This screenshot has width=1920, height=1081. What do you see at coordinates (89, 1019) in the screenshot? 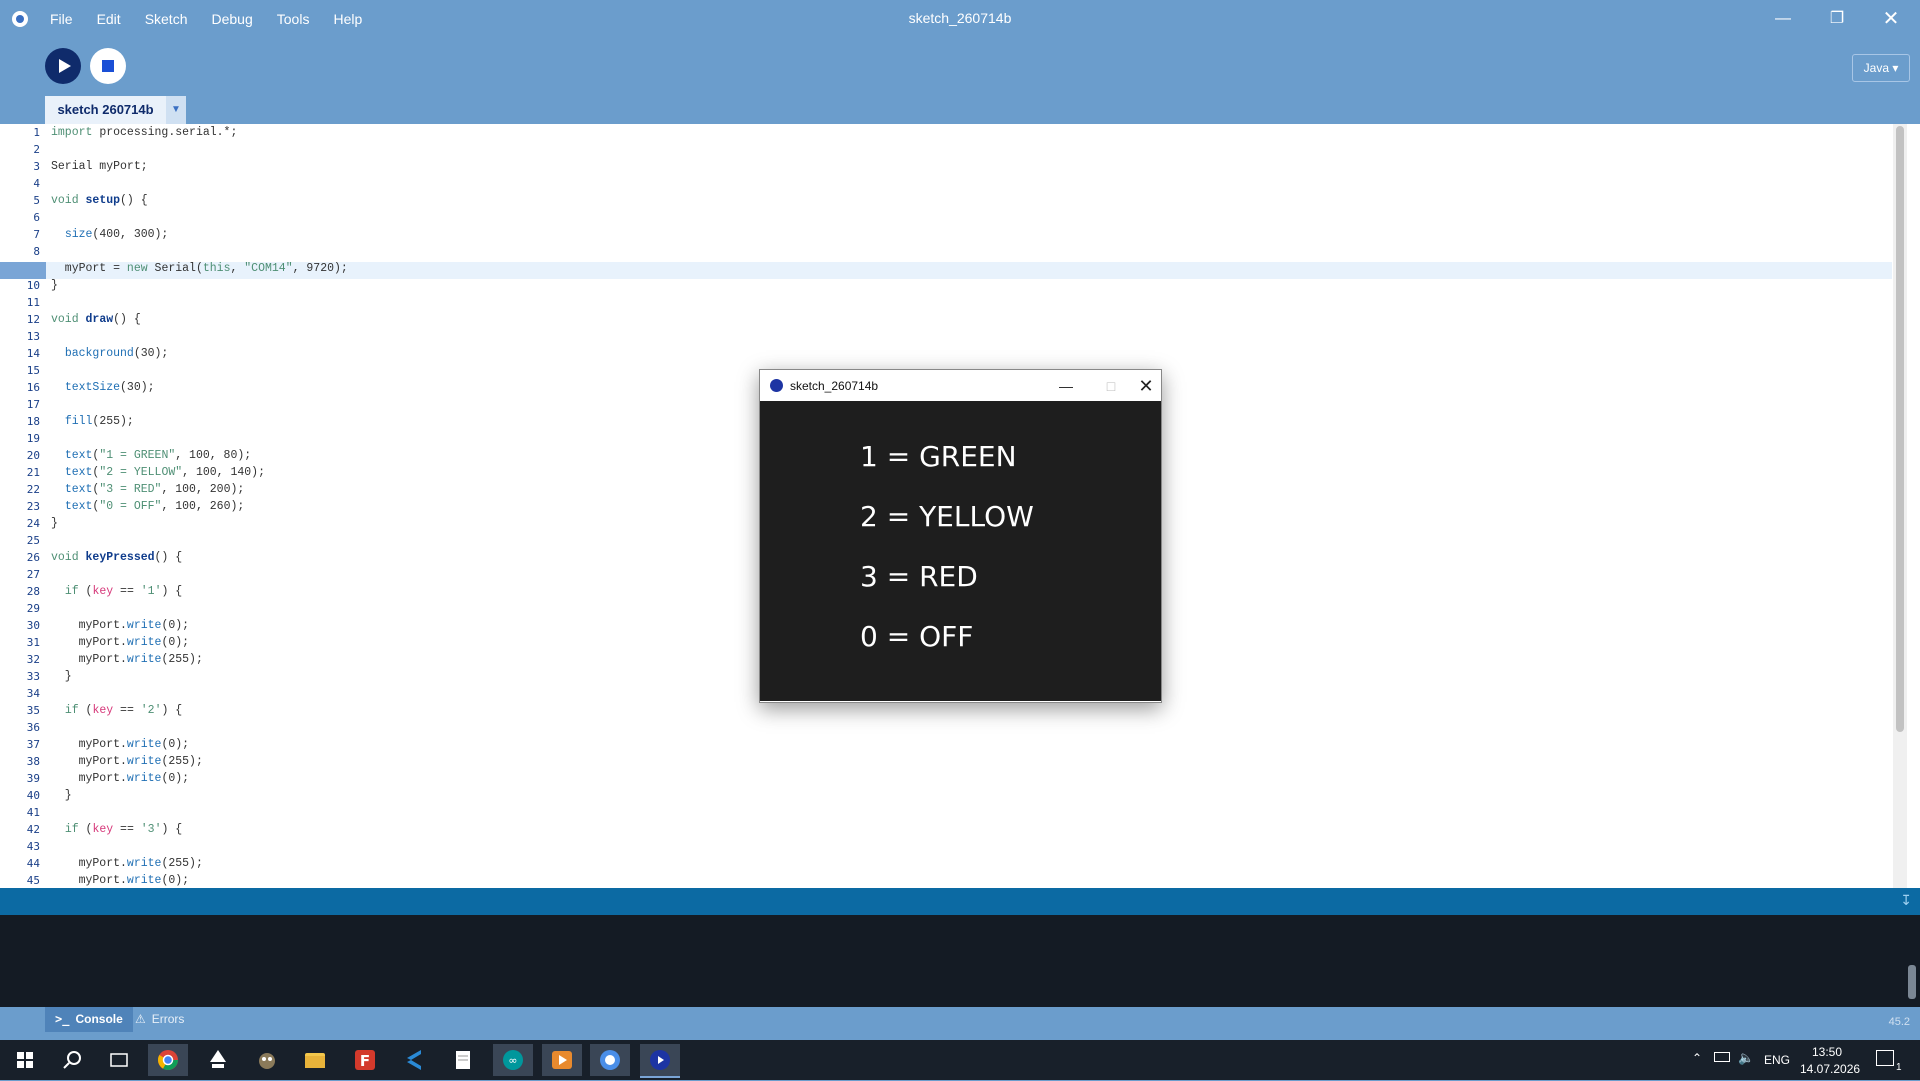
I see `tab-console: >_ Console` at bounding box center [89, 1019].